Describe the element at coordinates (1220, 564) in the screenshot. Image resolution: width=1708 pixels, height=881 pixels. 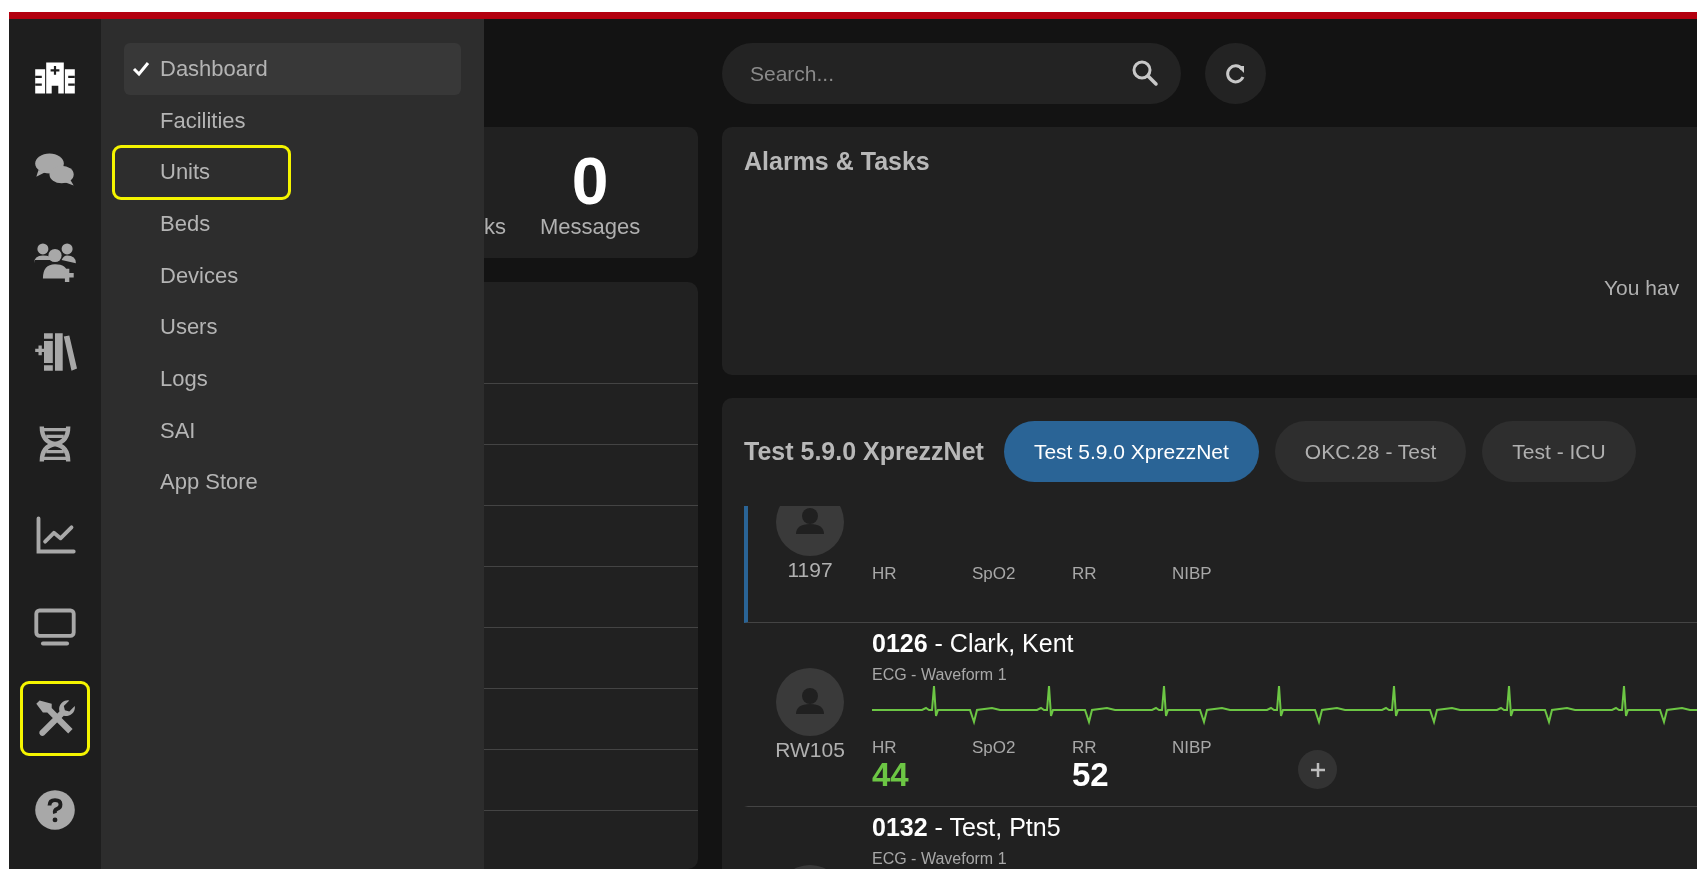
I see `patient-row: 1197 HR SpO2 RR NIBP` at that location.